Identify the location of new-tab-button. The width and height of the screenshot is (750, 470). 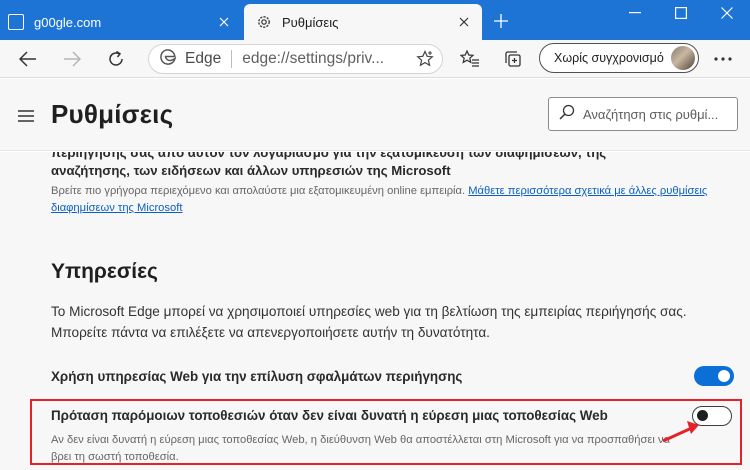
(501, 21).